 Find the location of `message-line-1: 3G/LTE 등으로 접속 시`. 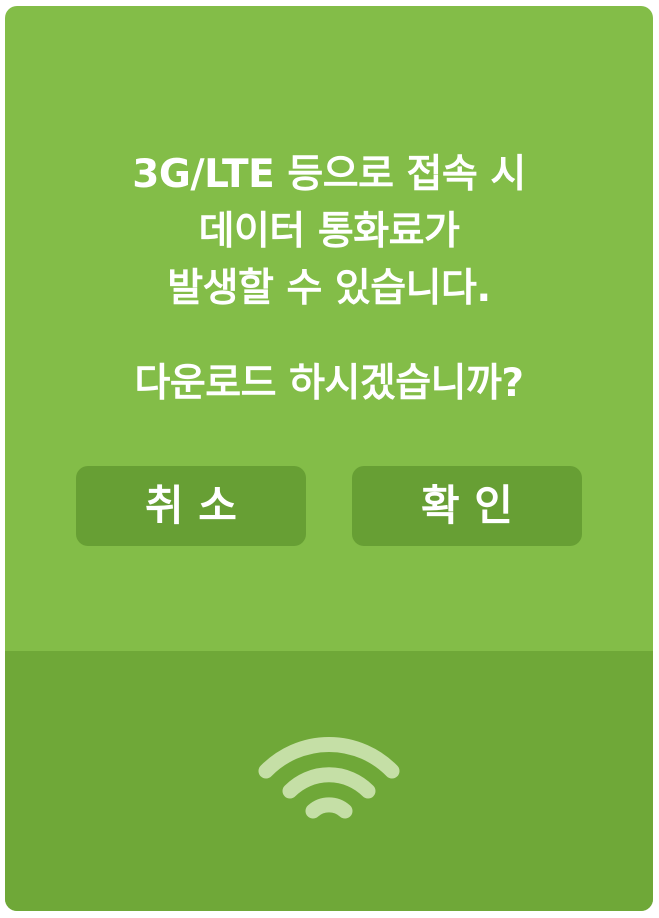

message-line-1: 3G/LTE 등으로 접속 시 is located at coordinates (329, 174).